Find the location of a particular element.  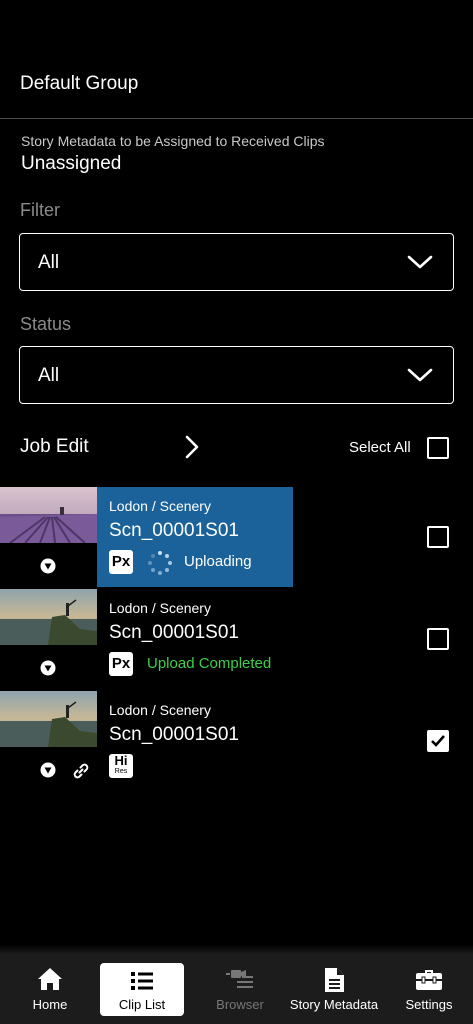

nav-settings: Settings is located at coordinates (429, 989).